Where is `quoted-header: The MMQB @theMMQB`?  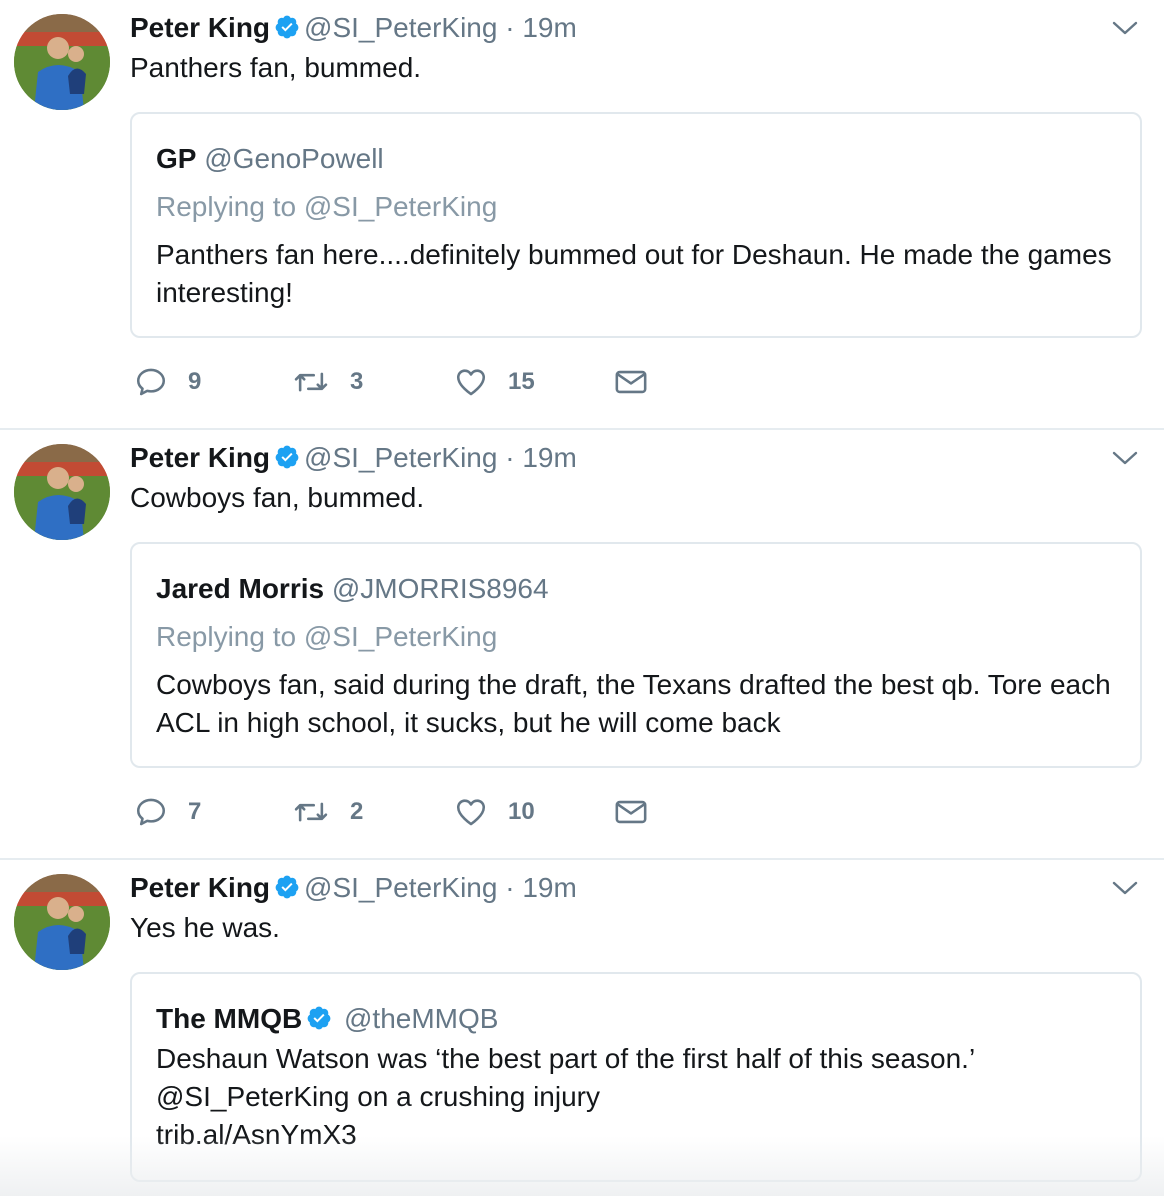 quoted-header: The MMQB @theMMQB is located at coordinates (327, 1019).